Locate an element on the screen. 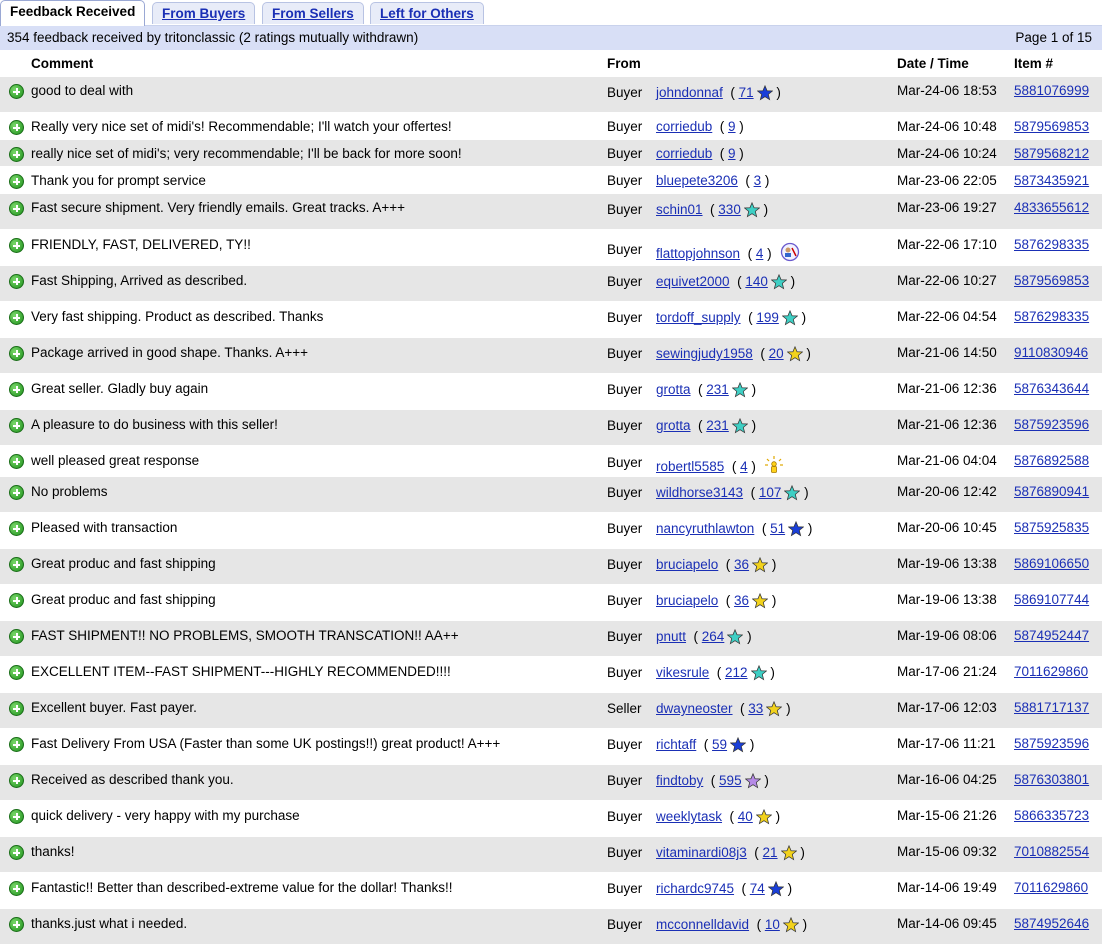  item-number-link: 5876890941 is located at coordinates (1051, 491).